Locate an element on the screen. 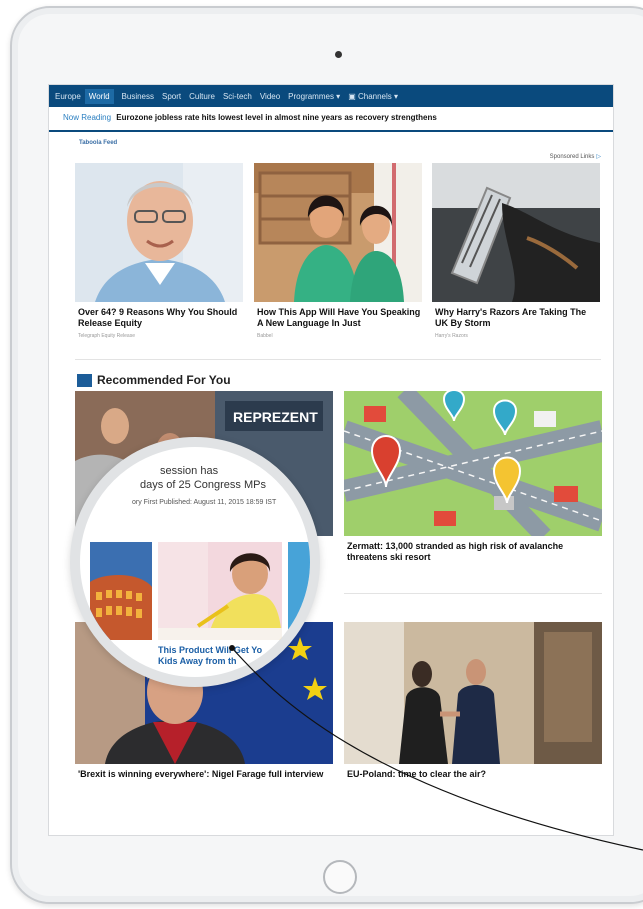  magnified-product-image is located at coordinates (220, 591).